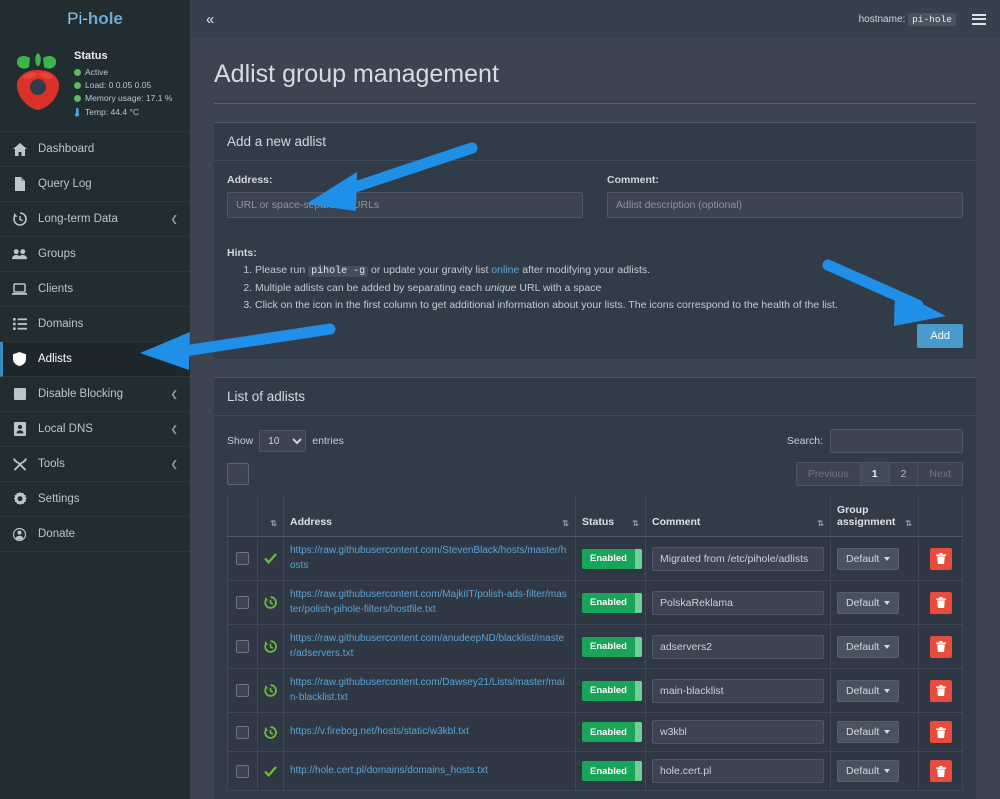  Describe the element at coordinates (738, 517) in the screenshot. I see `th-comment: Comment ⇅` at that location.